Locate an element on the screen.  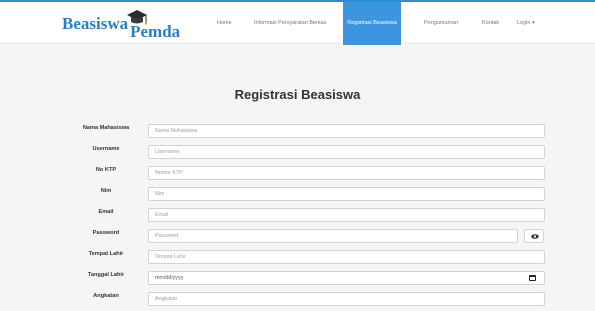
username-input: Username is located at coordinates (346, 152).